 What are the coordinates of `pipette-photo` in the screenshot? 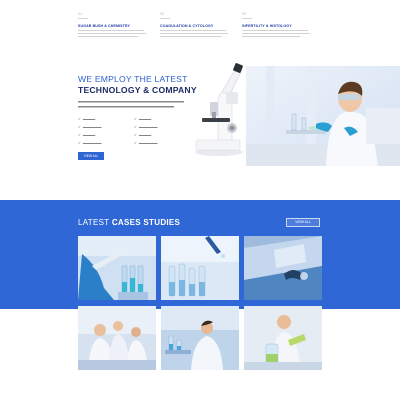 It's located at (117, 268).